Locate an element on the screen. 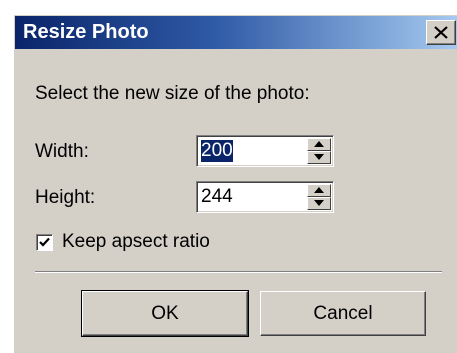 The width and height of the screenshot is (457, 353). height-spin-buttons is located at coordinates (319, 197).